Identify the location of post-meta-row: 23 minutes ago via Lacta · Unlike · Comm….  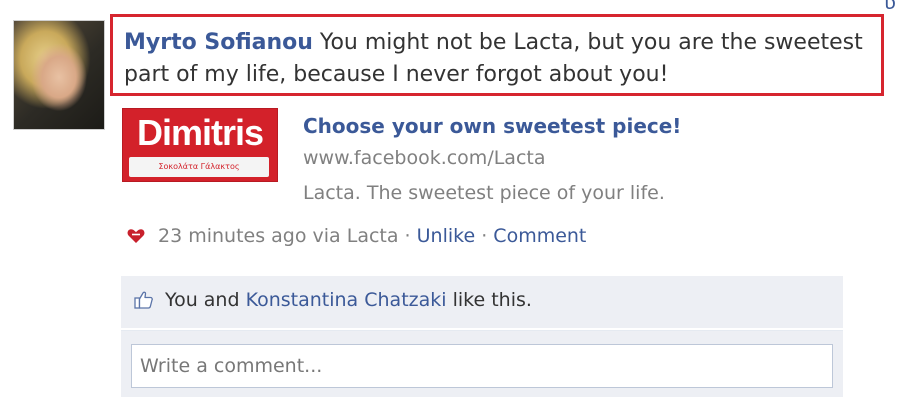
(356, 236).